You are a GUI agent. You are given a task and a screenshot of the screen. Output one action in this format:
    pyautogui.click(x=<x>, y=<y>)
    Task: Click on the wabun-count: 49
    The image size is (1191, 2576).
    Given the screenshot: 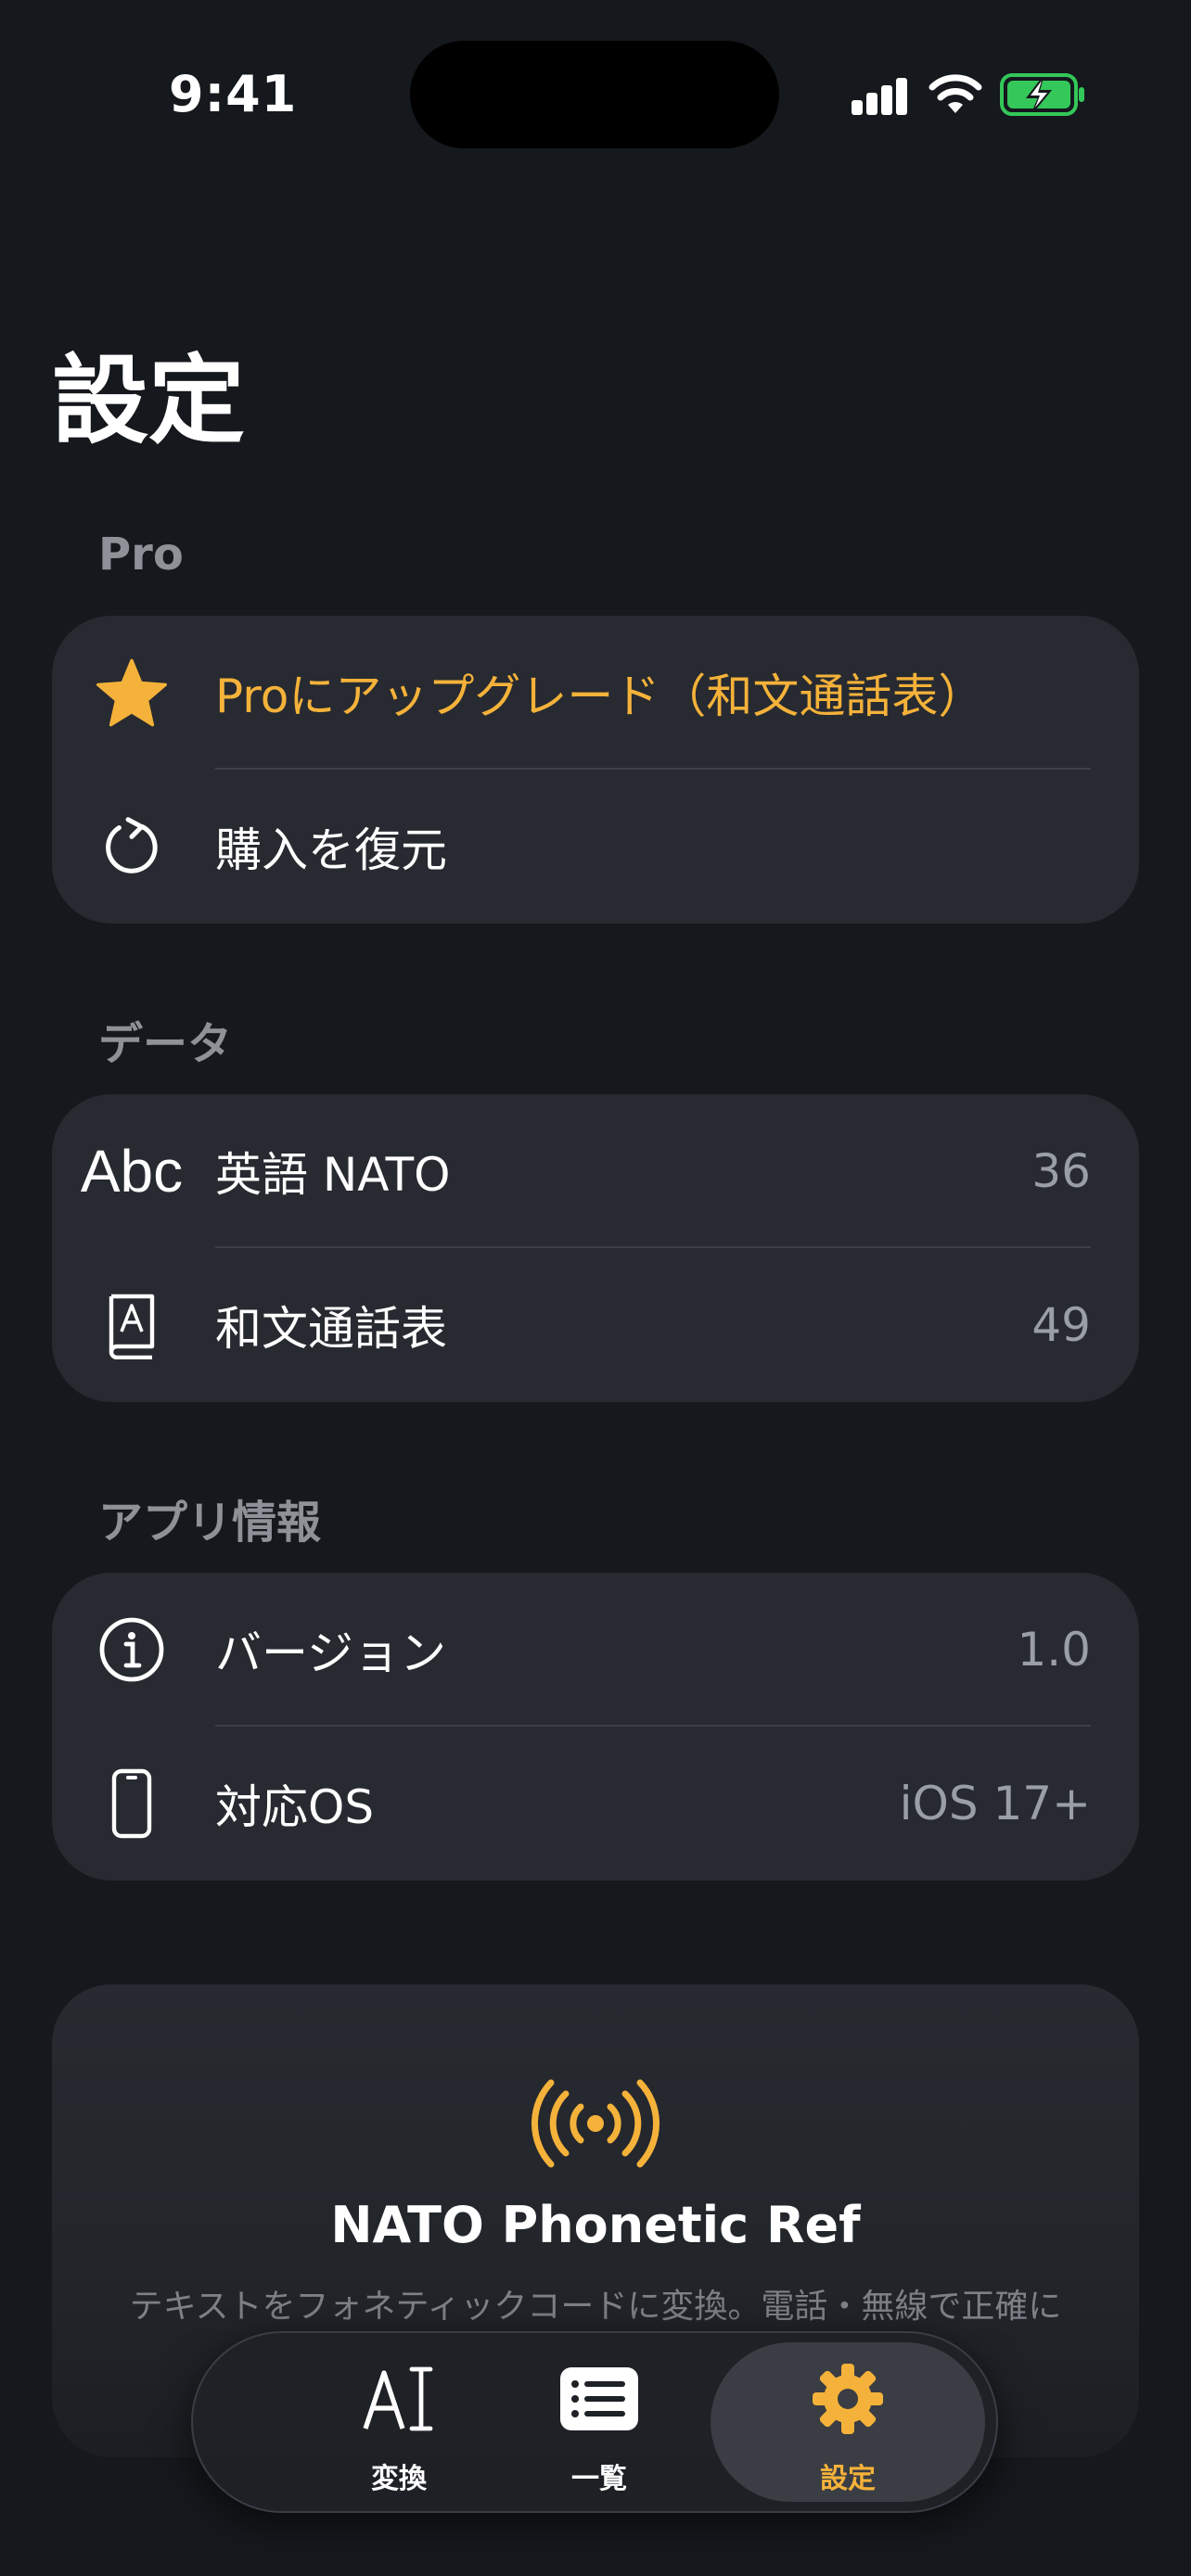 What is the action you would take?
    pyautogui.click(x=1061, y=1325)
    